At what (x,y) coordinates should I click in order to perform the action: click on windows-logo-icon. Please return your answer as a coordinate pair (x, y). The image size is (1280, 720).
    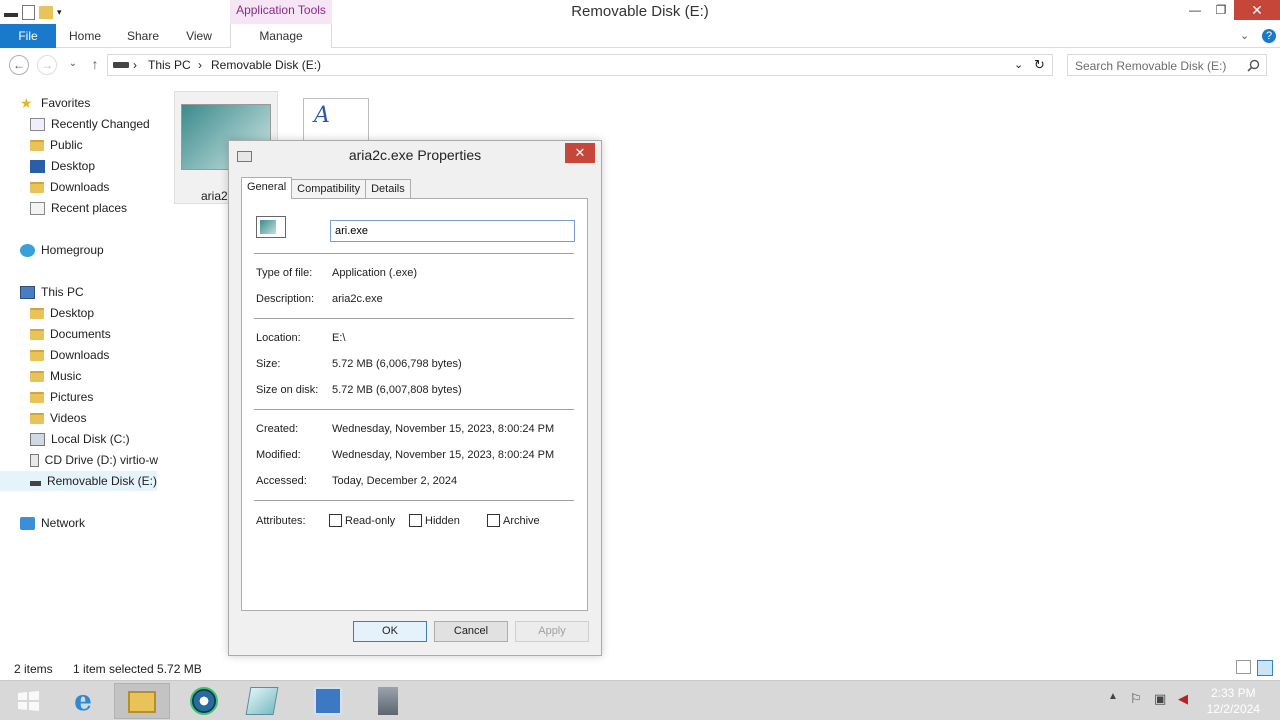
    Looking at the image, I should click on (28, 701).